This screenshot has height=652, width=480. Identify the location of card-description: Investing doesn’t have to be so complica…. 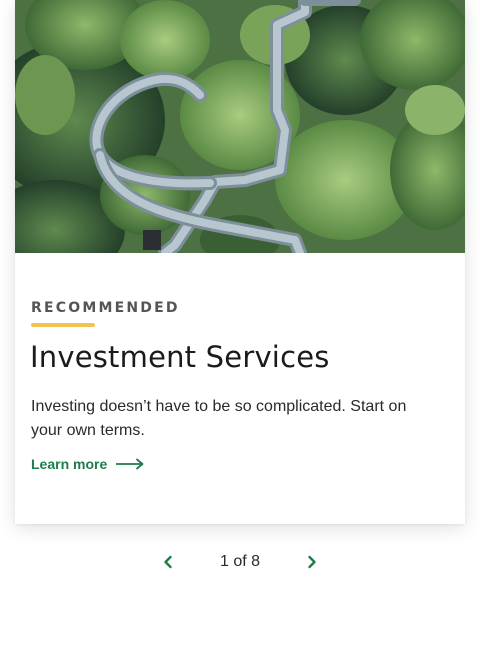
(219, 418).